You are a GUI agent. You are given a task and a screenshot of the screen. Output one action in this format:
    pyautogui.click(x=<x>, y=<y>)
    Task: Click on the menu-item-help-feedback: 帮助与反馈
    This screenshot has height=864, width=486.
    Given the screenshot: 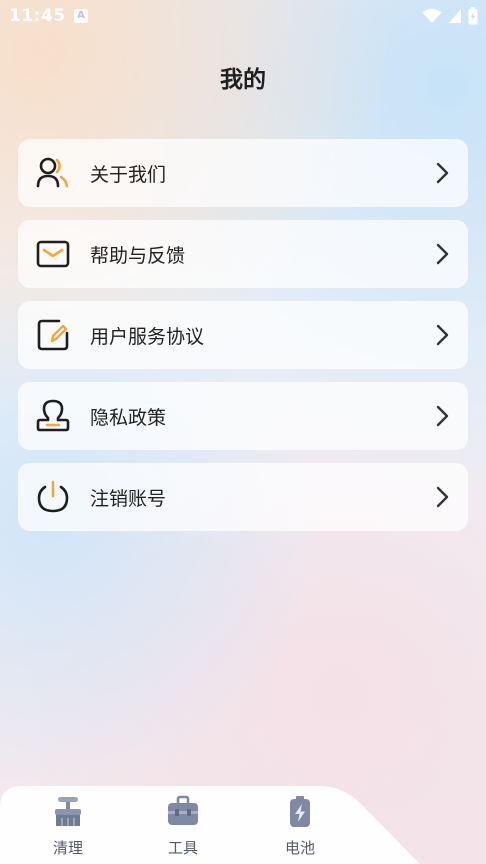 What is the action you would take?
    pyautogui.click(x=243, y=254)
    